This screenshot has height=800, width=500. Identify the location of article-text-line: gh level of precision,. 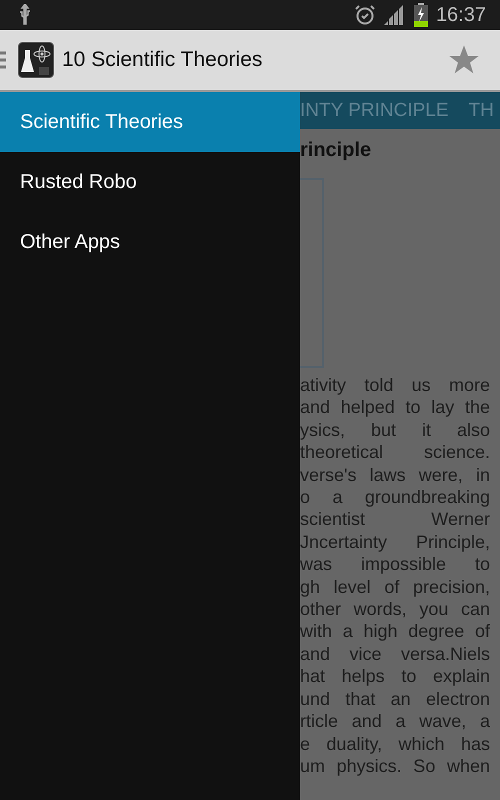
(395, 587).